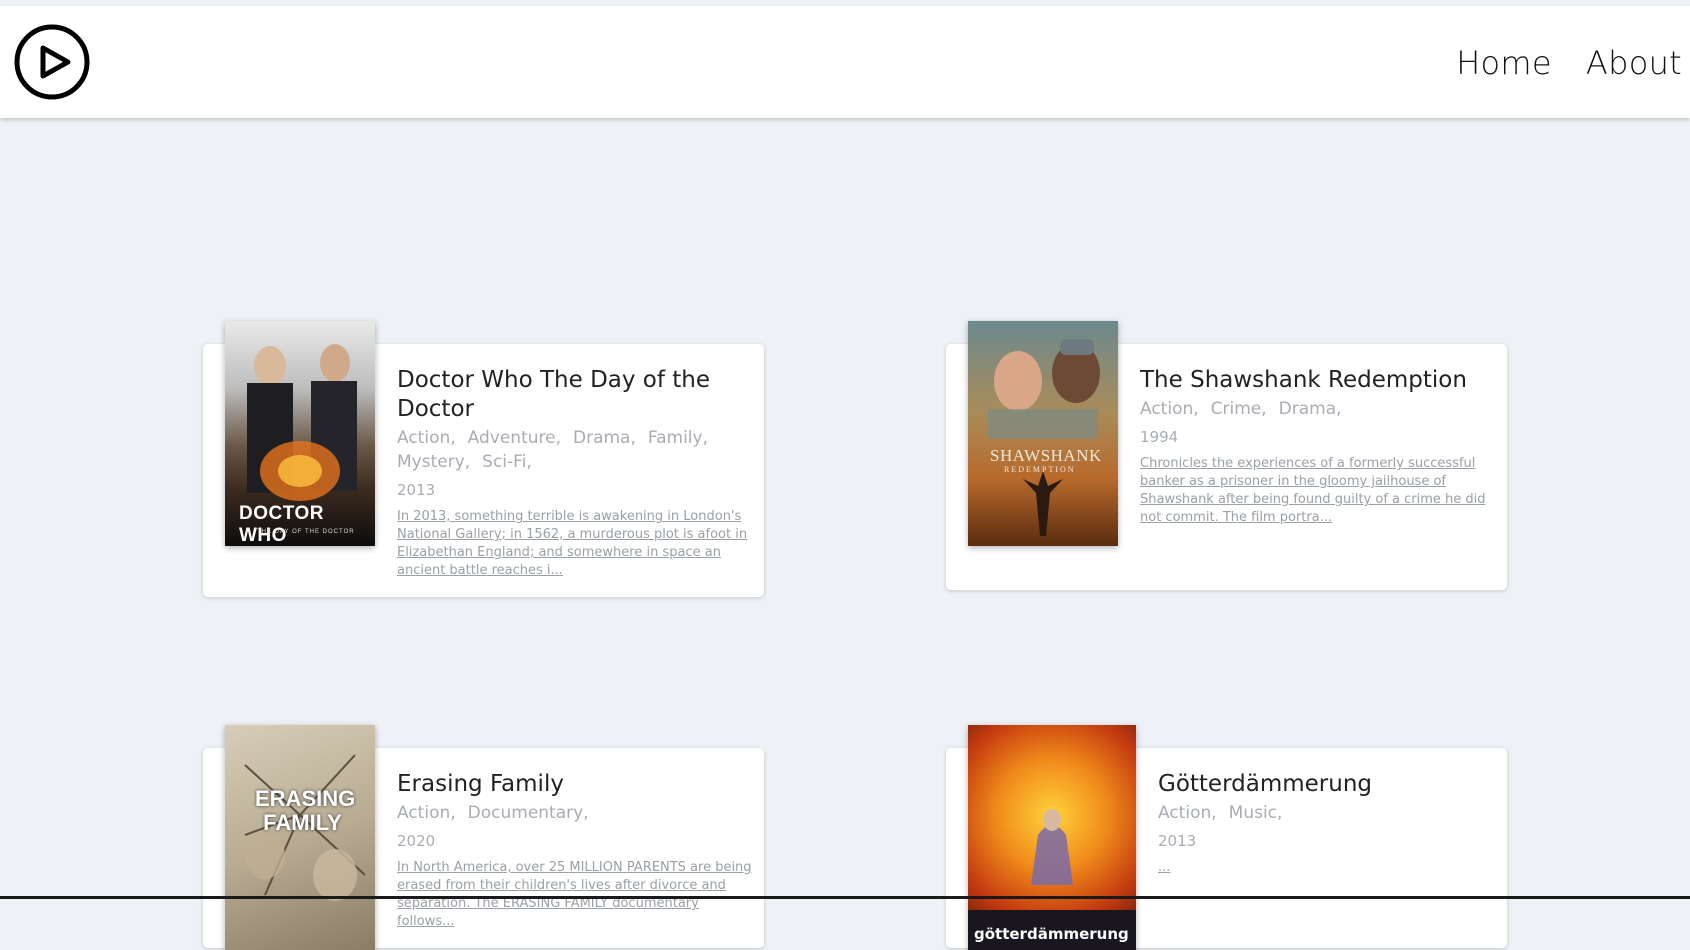  I want to click on poster-subtitle: REDEMPTION, so click(1040, 469).